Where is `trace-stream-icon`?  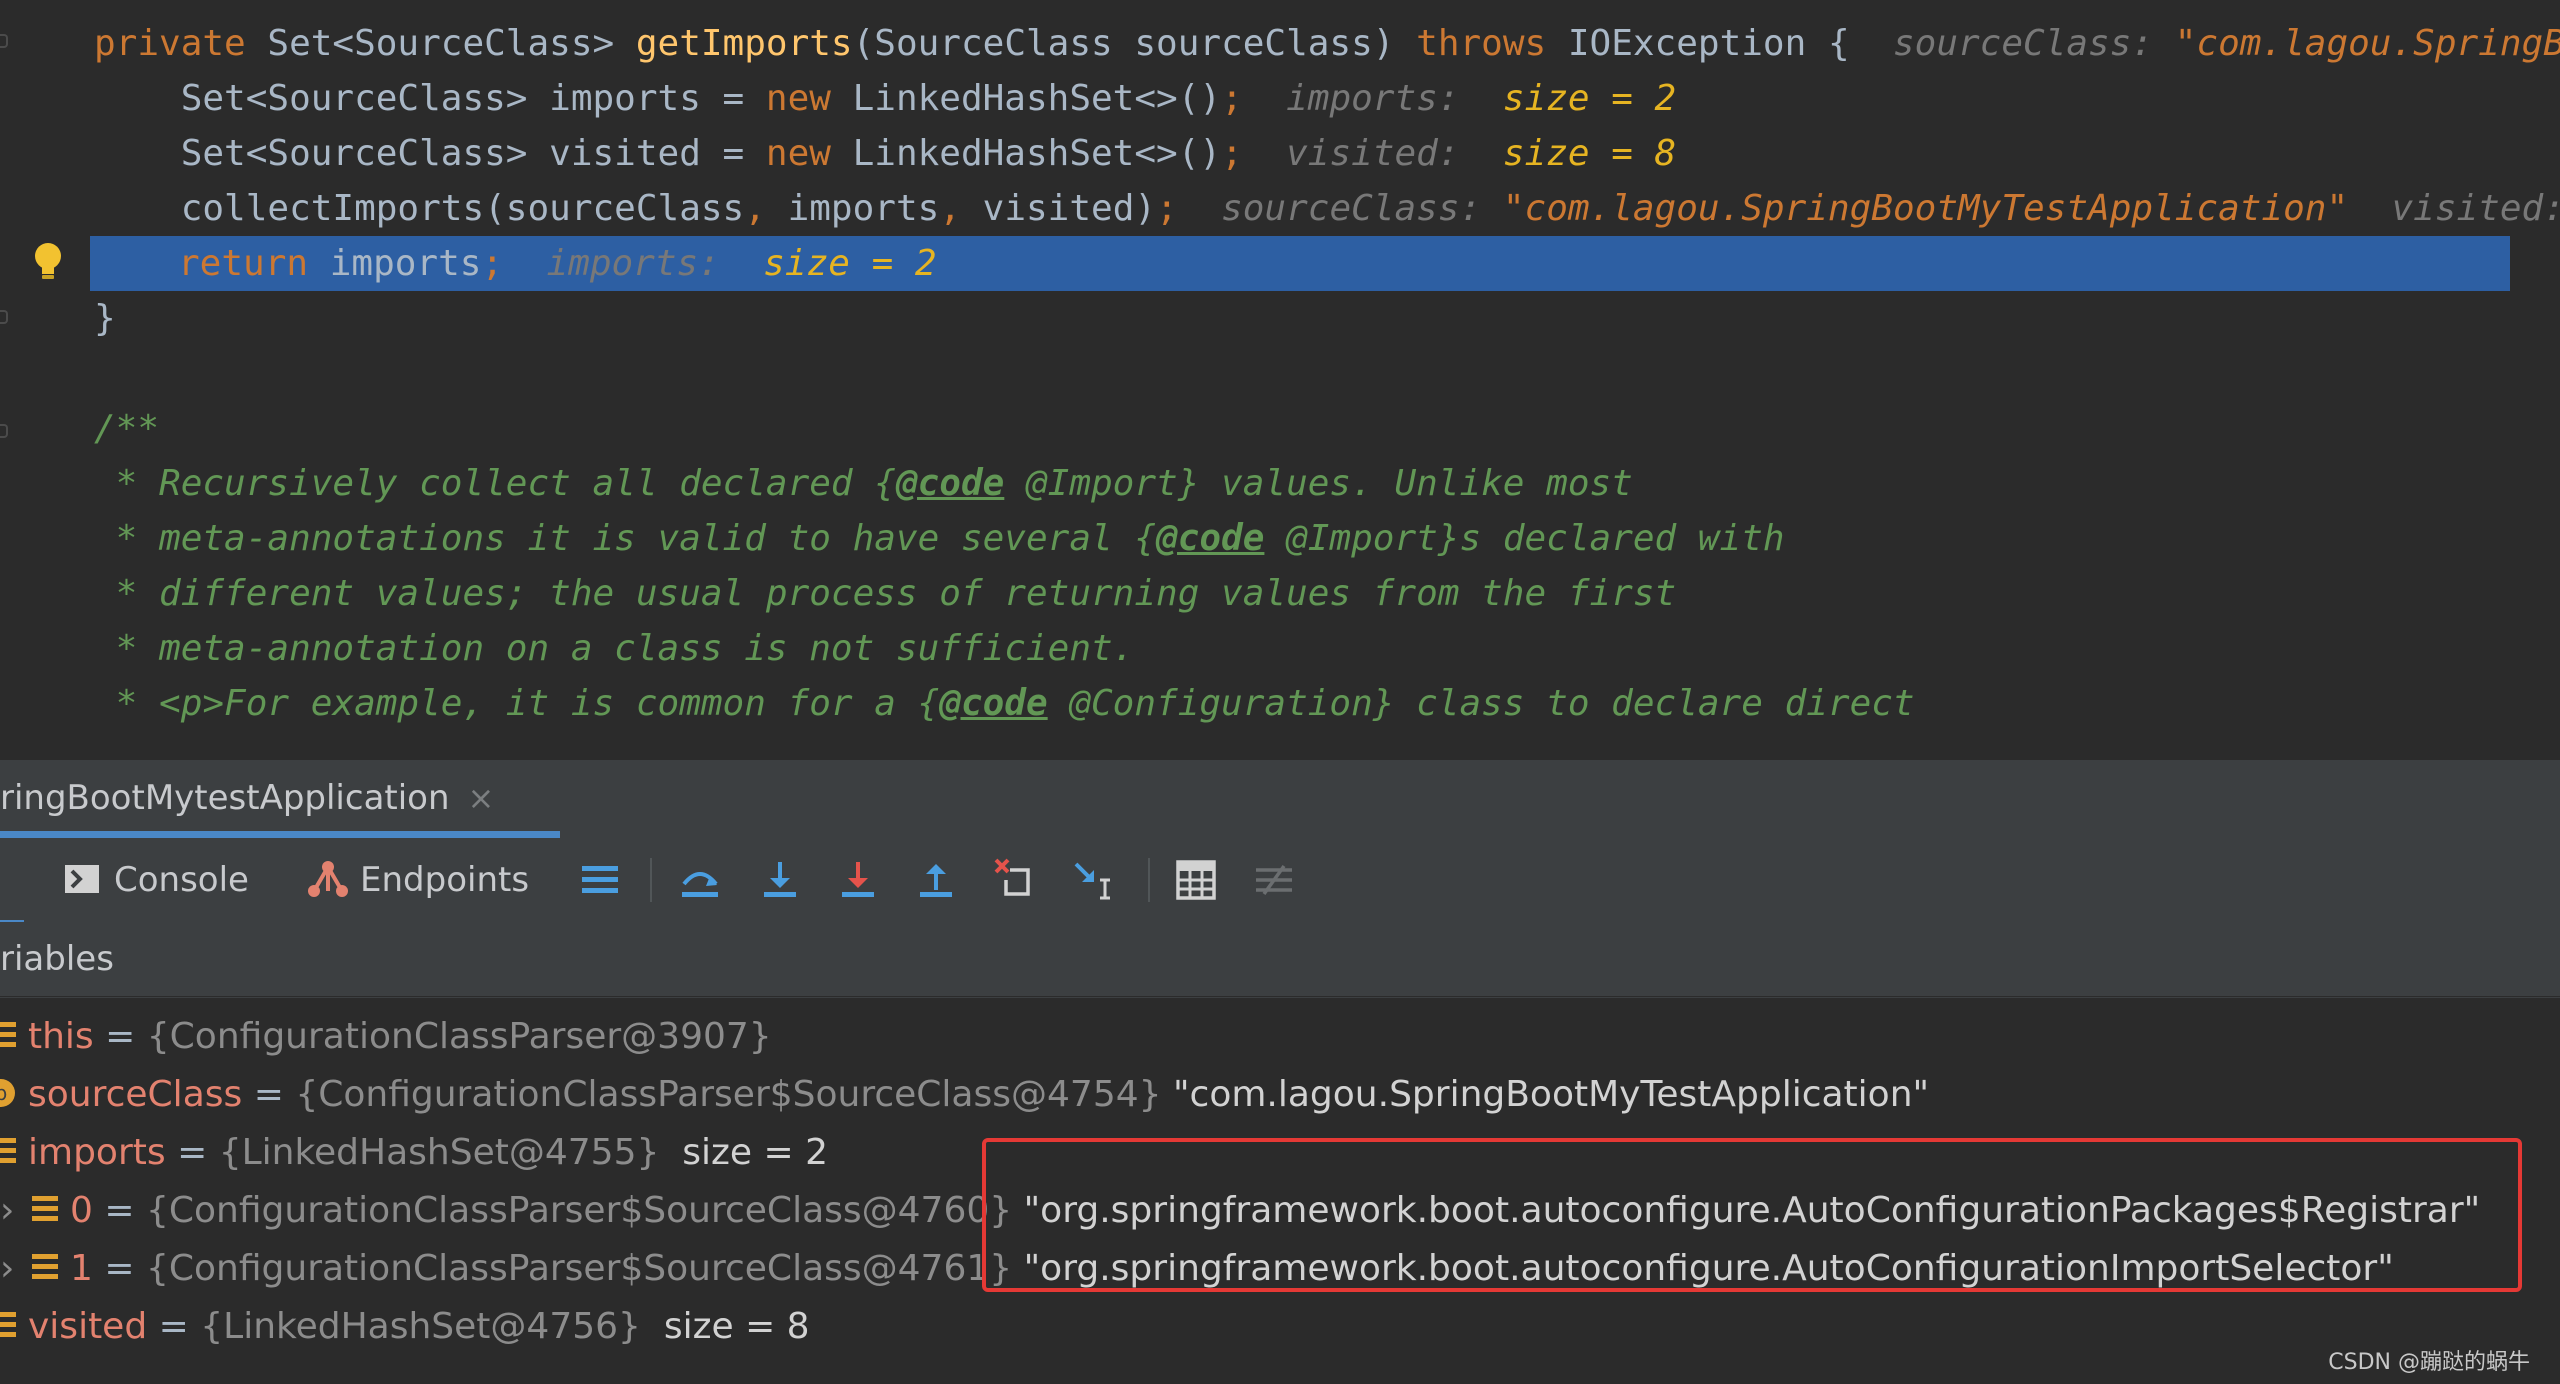
trace-stream-icon is located at coordinates (1274, 880).